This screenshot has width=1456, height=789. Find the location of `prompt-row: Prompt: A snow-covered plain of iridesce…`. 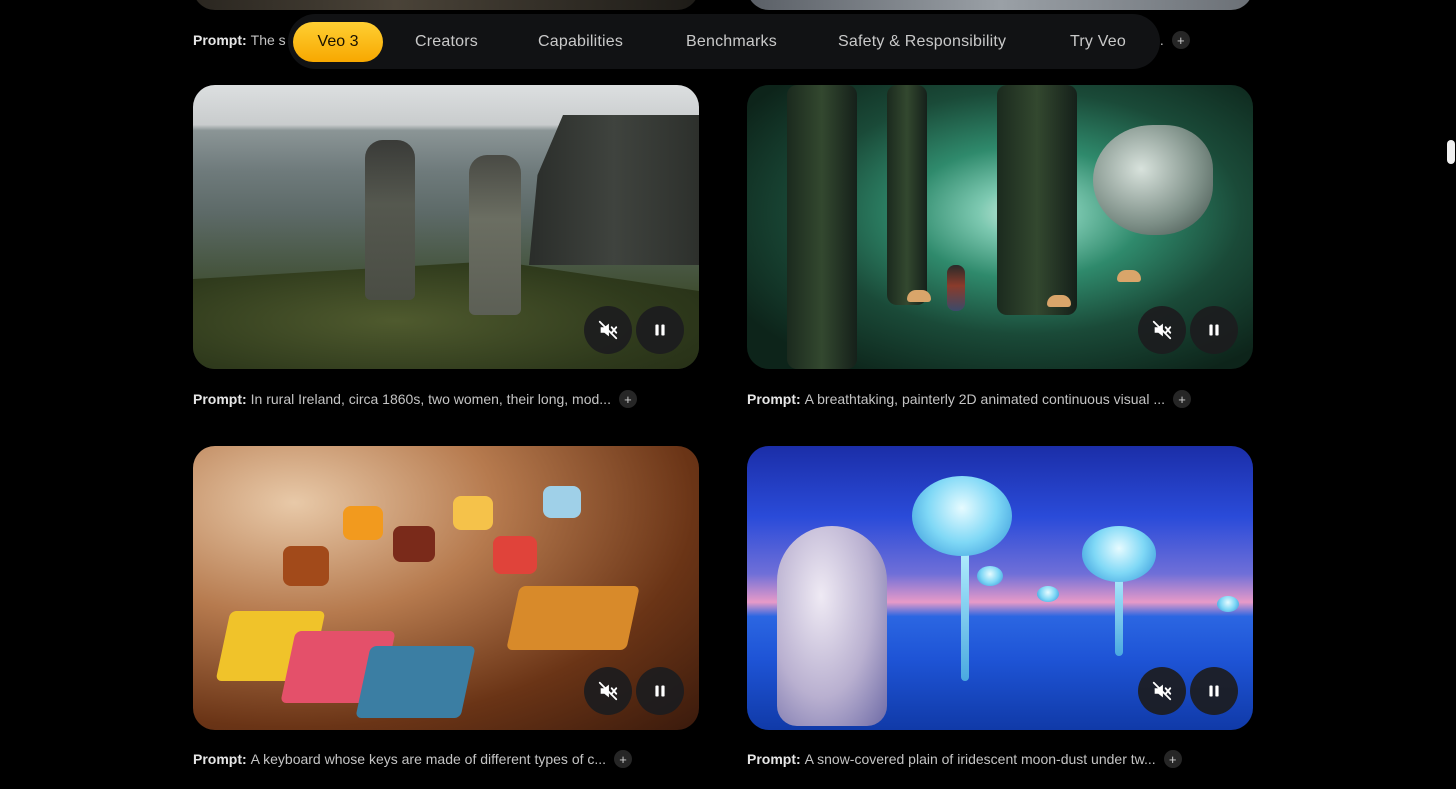

prompt-row: Prompt: A snow-covered plain of iridesce… is located at coordinates (964, 759).